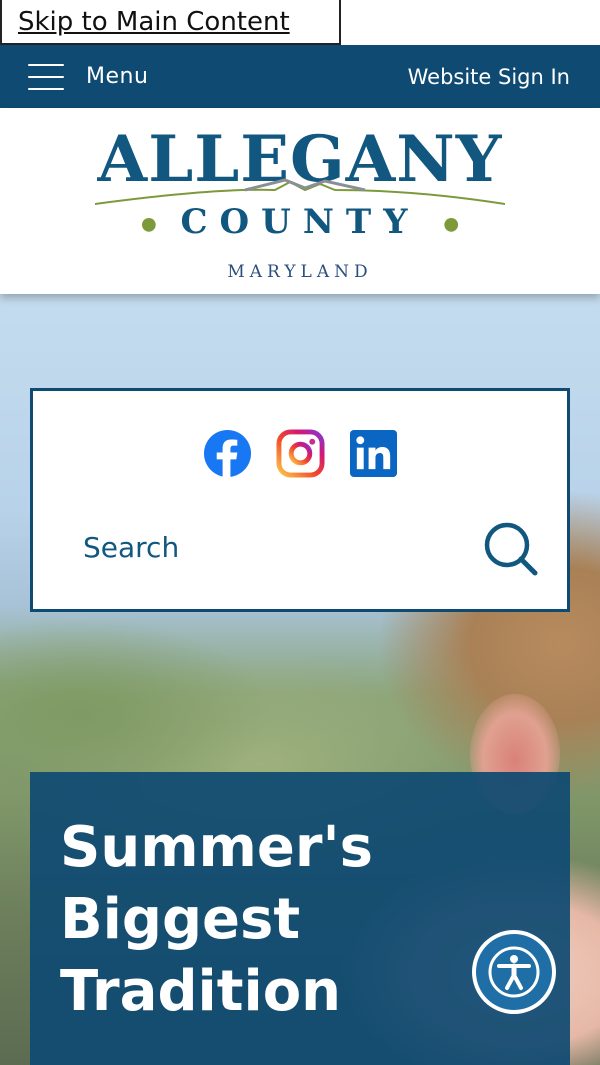  I want to click on menu-button: Menu, so click(88, 76).